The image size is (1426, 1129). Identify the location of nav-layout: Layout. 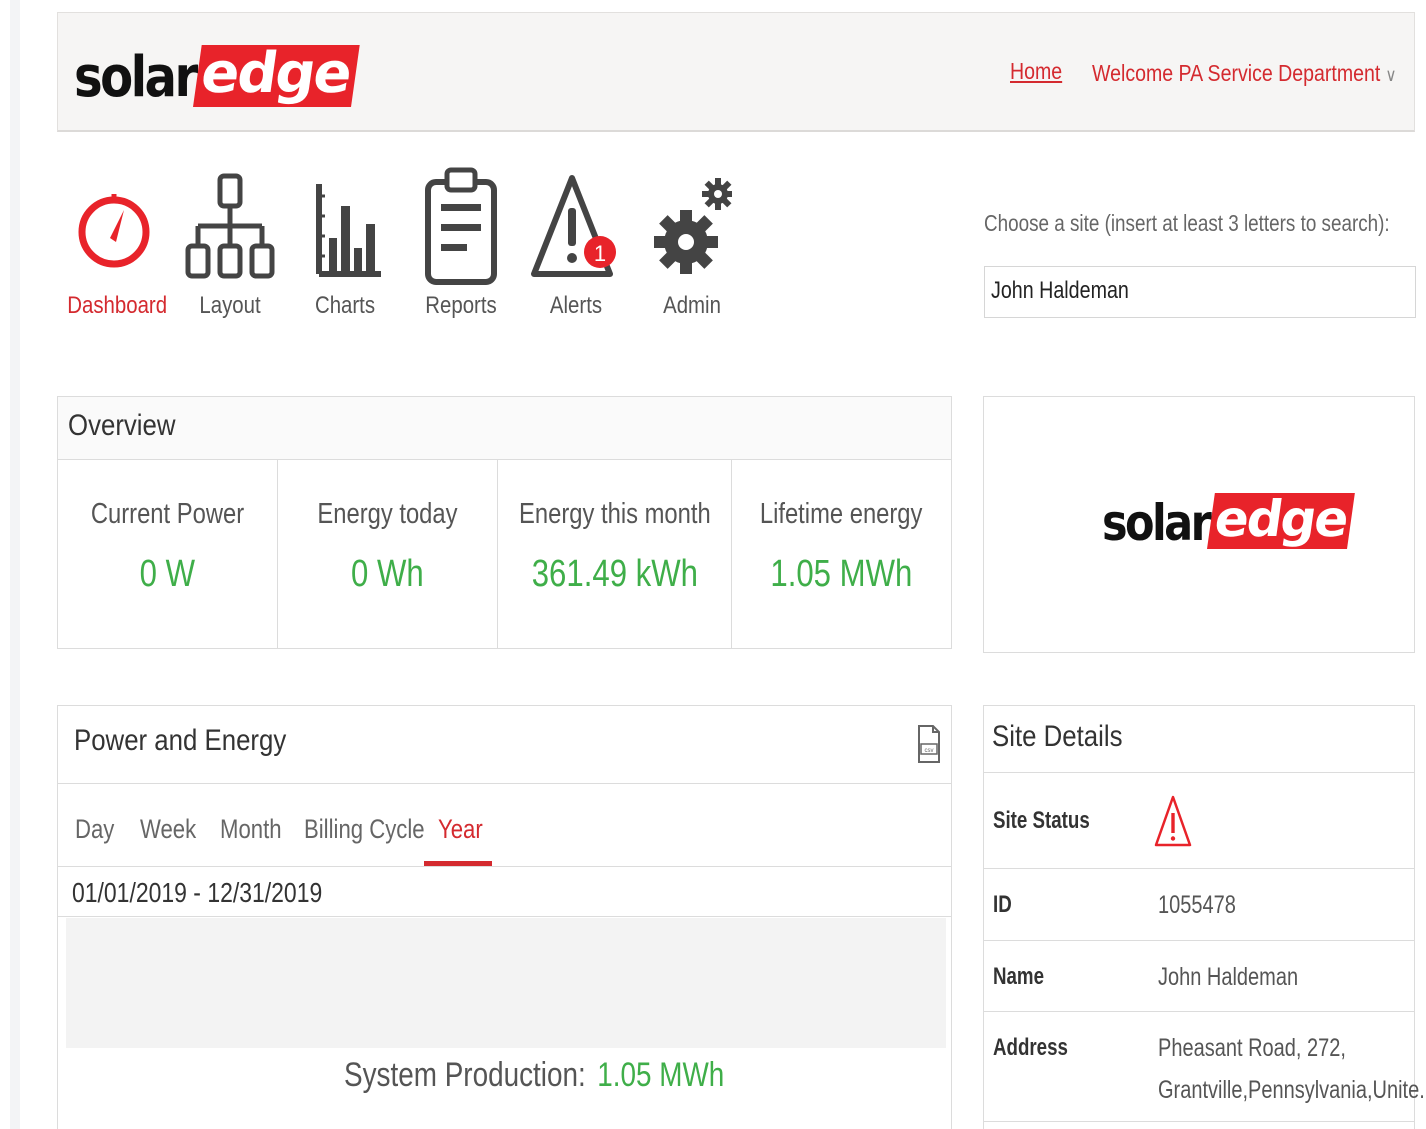
(230, 240).